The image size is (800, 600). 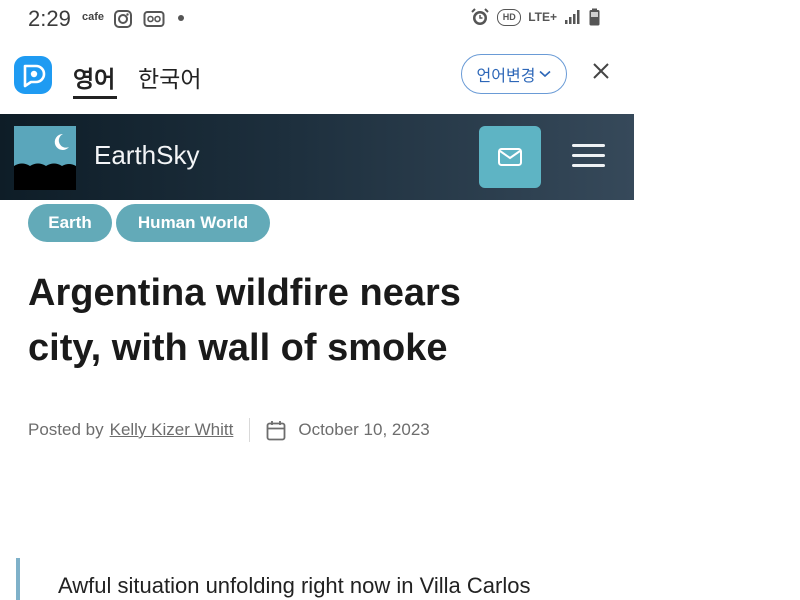 I want to click on signal-icon, so click(x=572, y=17).